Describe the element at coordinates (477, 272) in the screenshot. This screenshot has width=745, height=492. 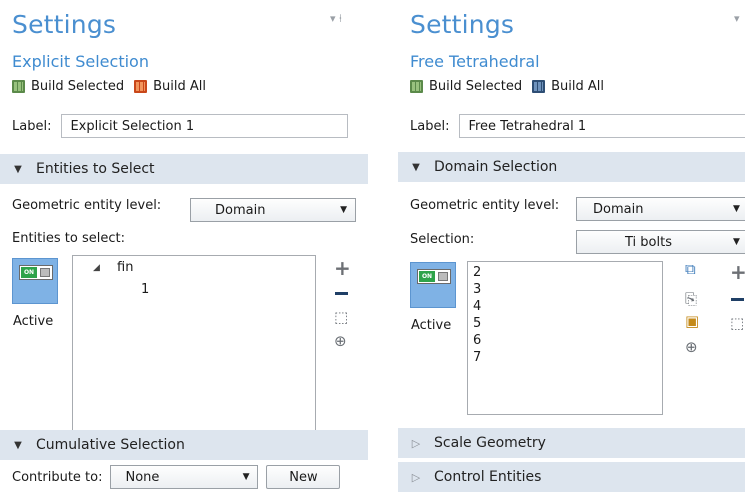
I see `list-item: 2` at that location.